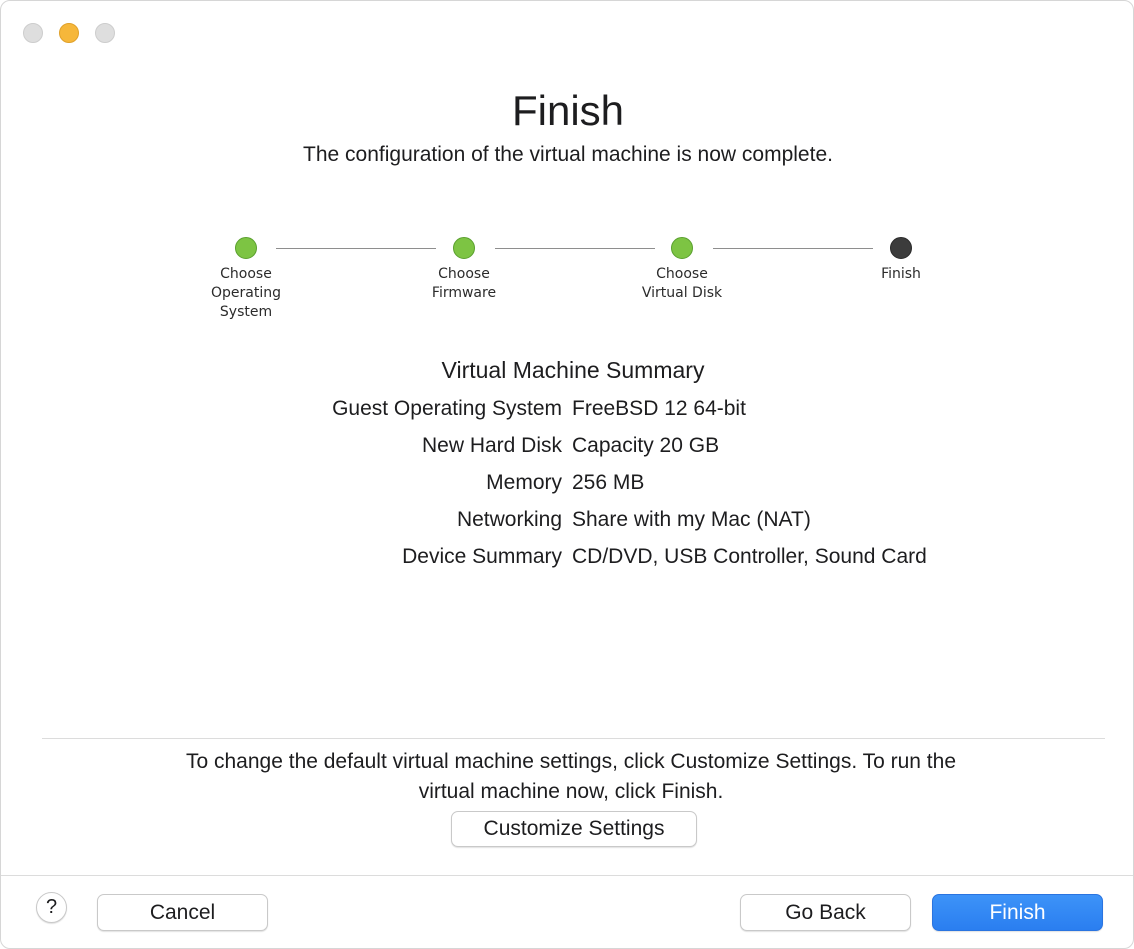 The image size is (1134, 949). What do you see at coordinates (571, 791) in the screenshot?
I see `instructions-line: virtual machine now, click Finish.` at bounding box center [571, 791].